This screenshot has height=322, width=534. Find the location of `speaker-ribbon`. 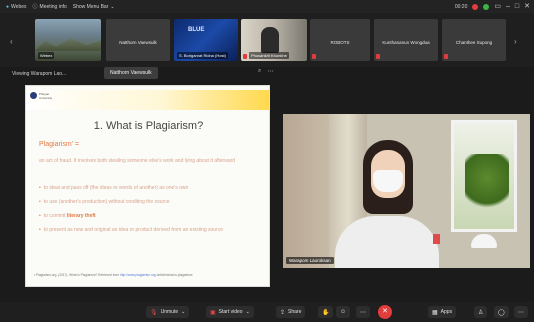

speaker-ribbon is located at coordinates (436, 239).